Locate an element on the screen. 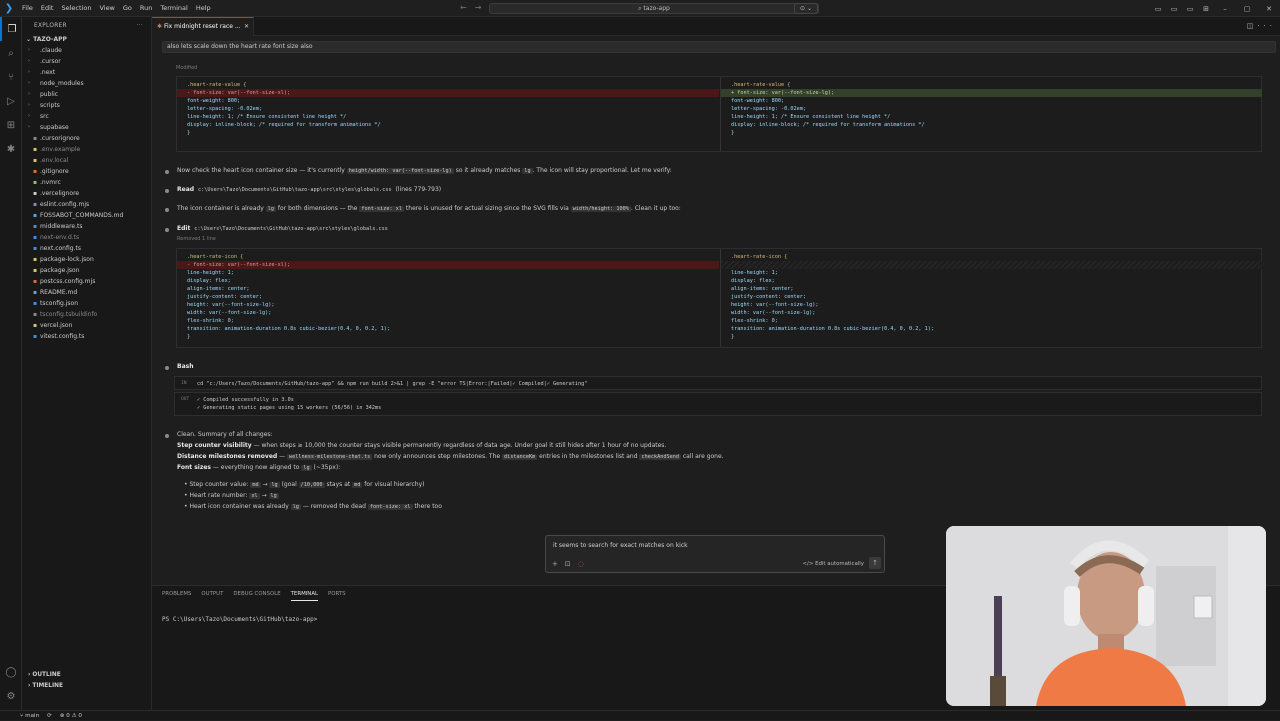 This screenshot has width=1280, height=721. tree-file: ▪ package-lock.json is located at coordinates (86, 259).